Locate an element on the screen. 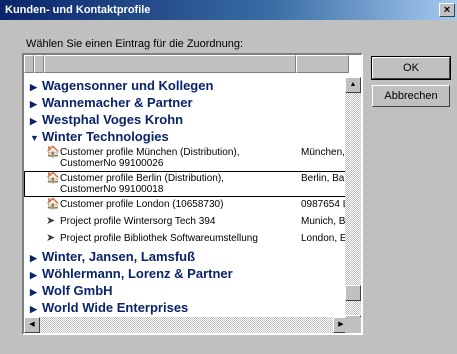  group-row: ▶ Winter, Jansen, Lamsfuß is located at coordinates (186, 256).